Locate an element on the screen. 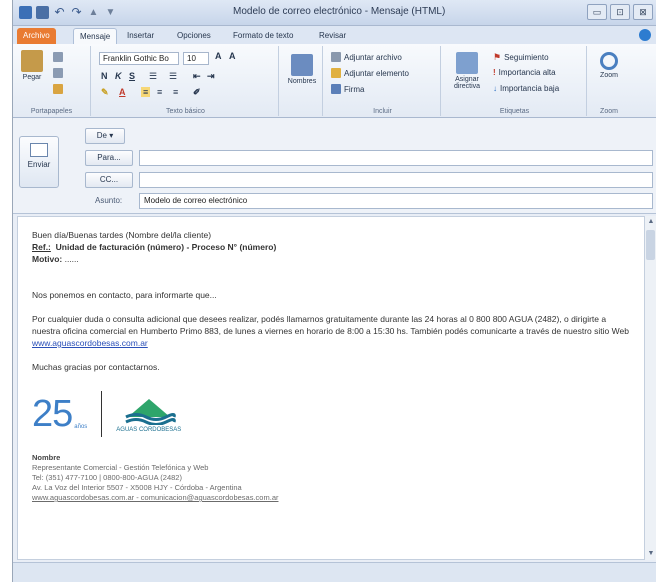  undo-icon: ↶ is located at coordinates (59, 12).